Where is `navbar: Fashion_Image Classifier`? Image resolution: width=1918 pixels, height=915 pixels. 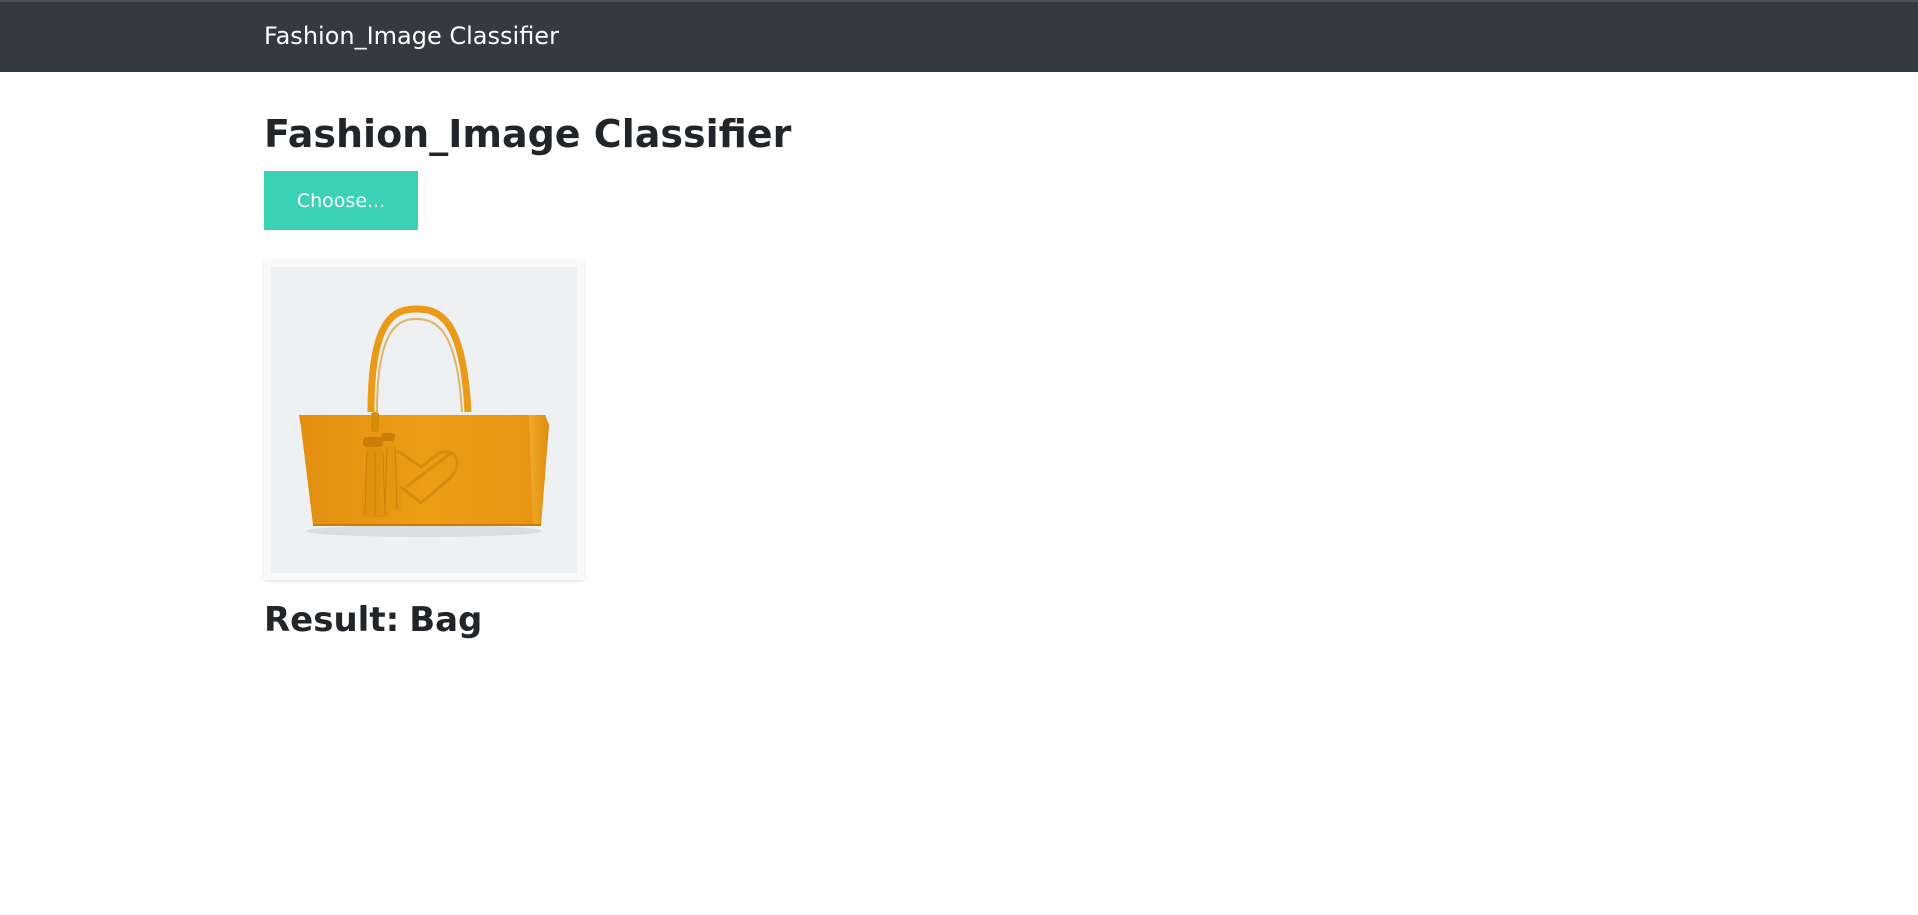
navbar: Fashion_Image Classifier is located at coordinates (959, 36).